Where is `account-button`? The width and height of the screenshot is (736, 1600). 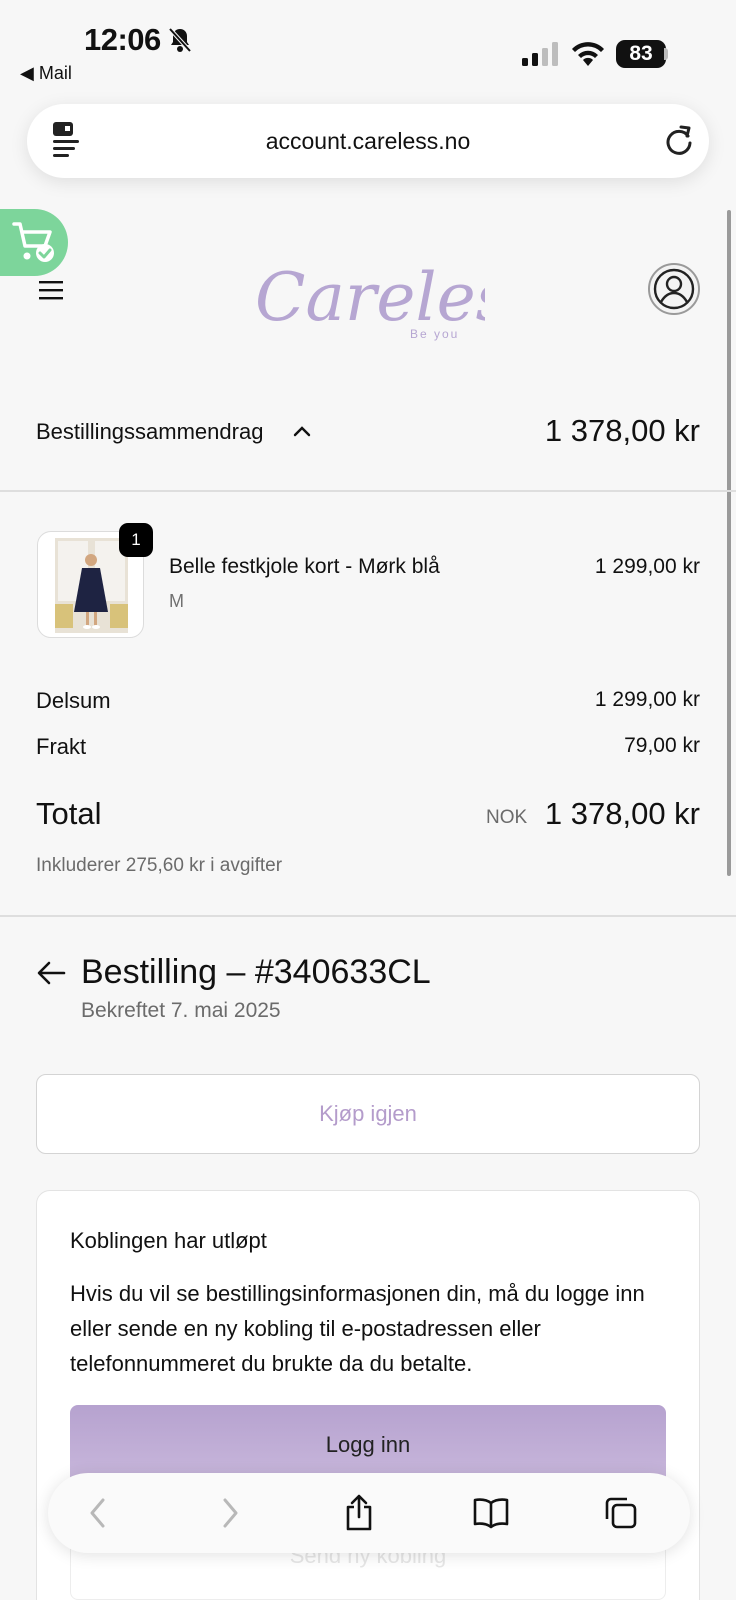 account-button is located at coordinates (674, 289).